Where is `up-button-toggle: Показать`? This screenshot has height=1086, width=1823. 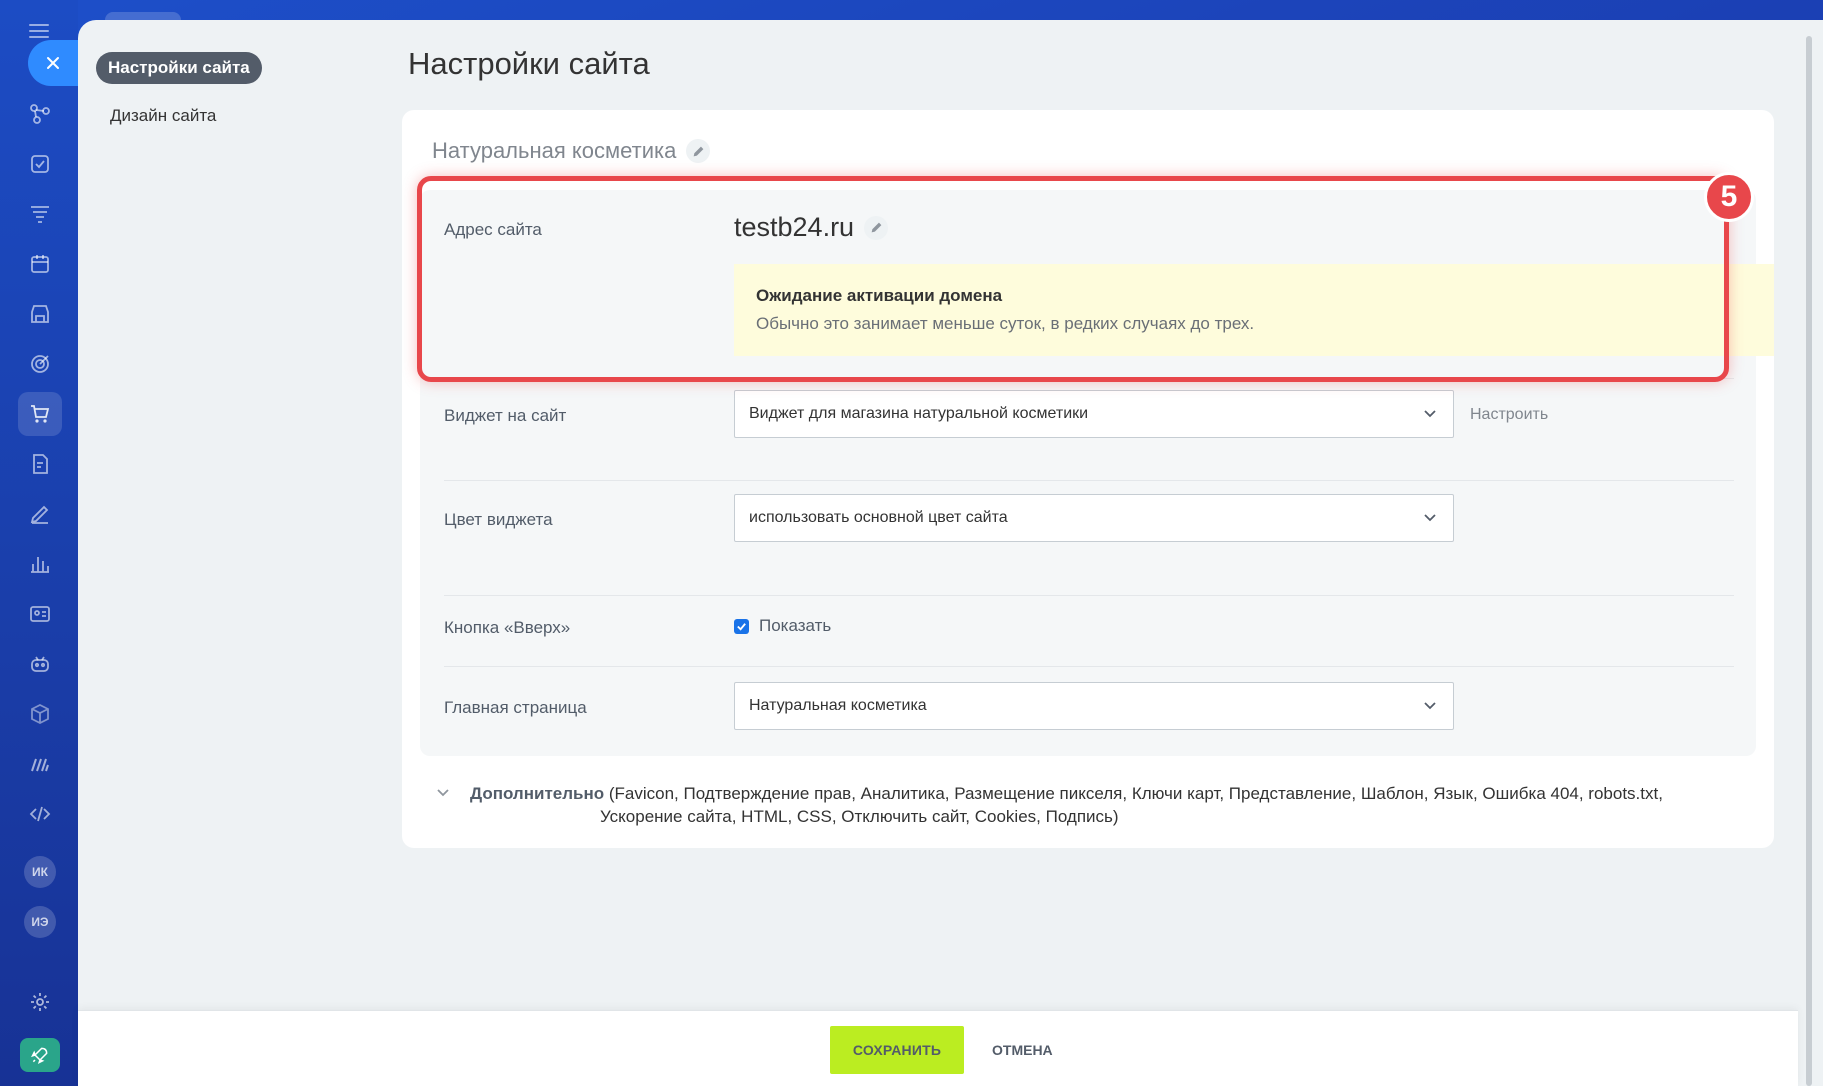
up-button-toggle: Показать is located at coordinates (782, 626).